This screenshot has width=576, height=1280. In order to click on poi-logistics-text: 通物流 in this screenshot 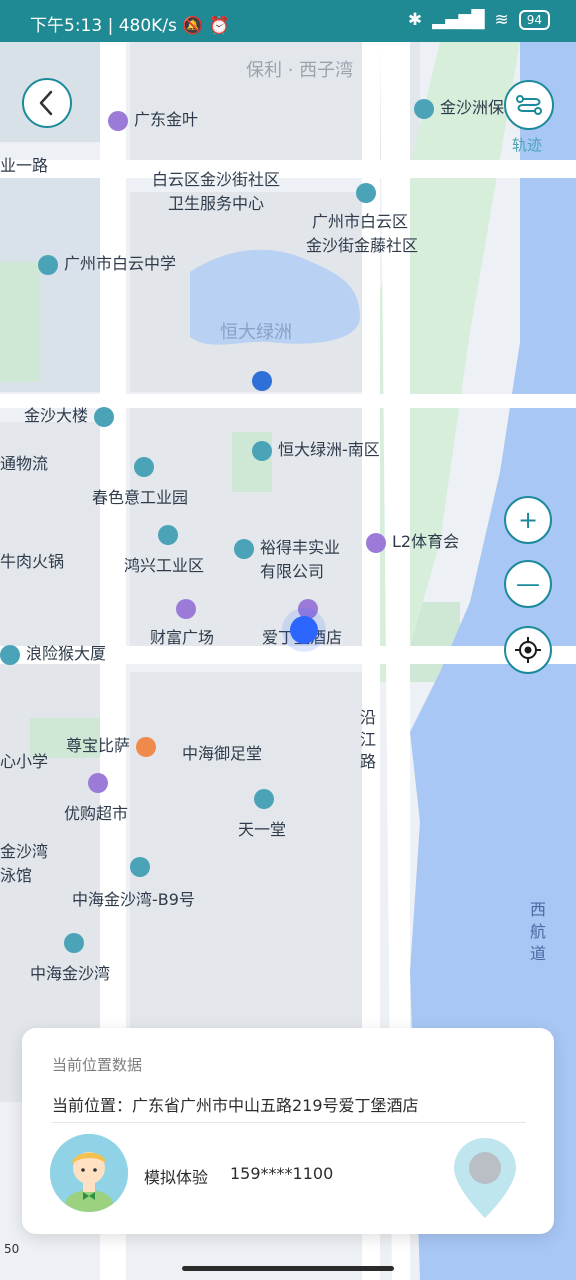, I will do `click(24, 463)`.